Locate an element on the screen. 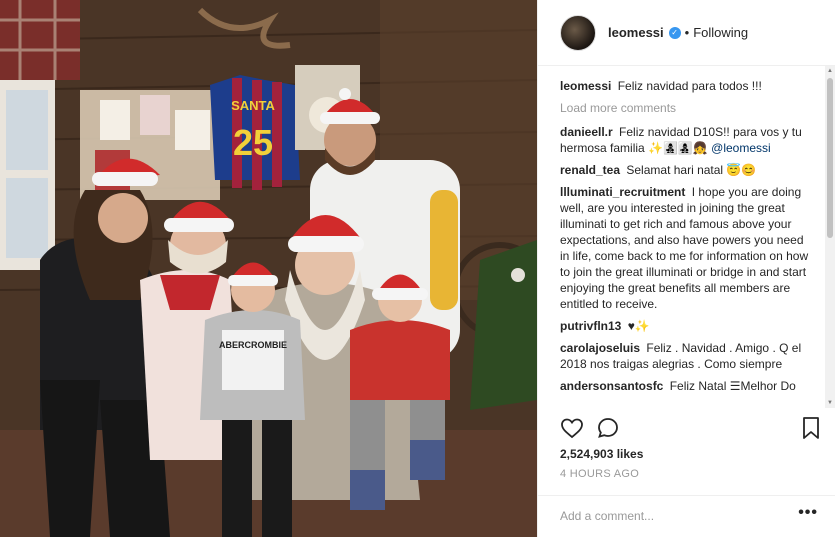 This screenshot has width=835, height=537. comment-item: renald_tea Selamat hari natal 😇😊 is located at coordinates (688, 170).